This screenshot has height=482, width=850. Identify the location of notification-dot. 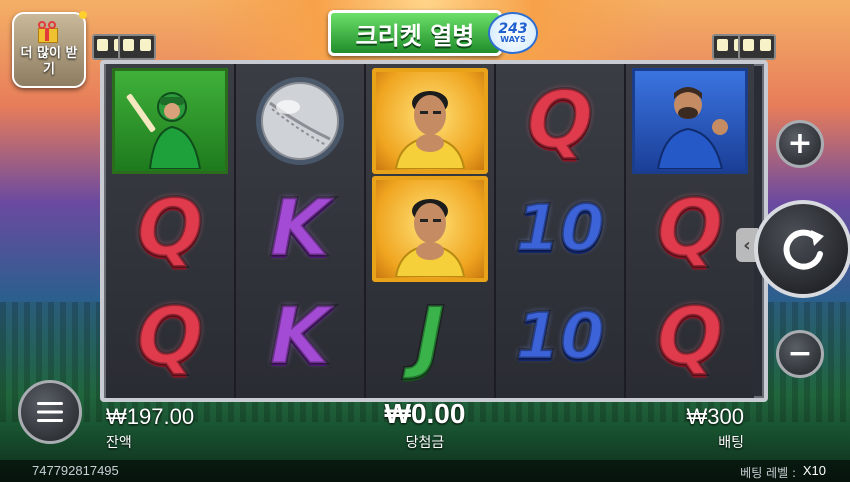
(83, 15).